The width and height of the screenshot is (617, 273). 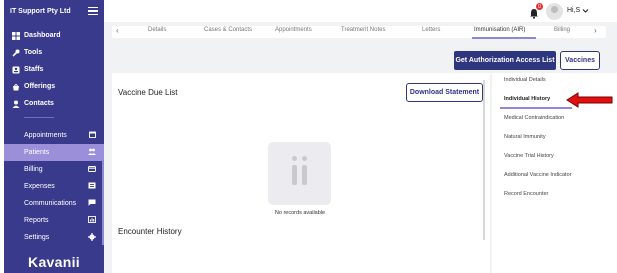 What do you see at coordinates (300, 213) in the screenshot?
I see `no-records-text: No records available` at bounding box center [300, 213].